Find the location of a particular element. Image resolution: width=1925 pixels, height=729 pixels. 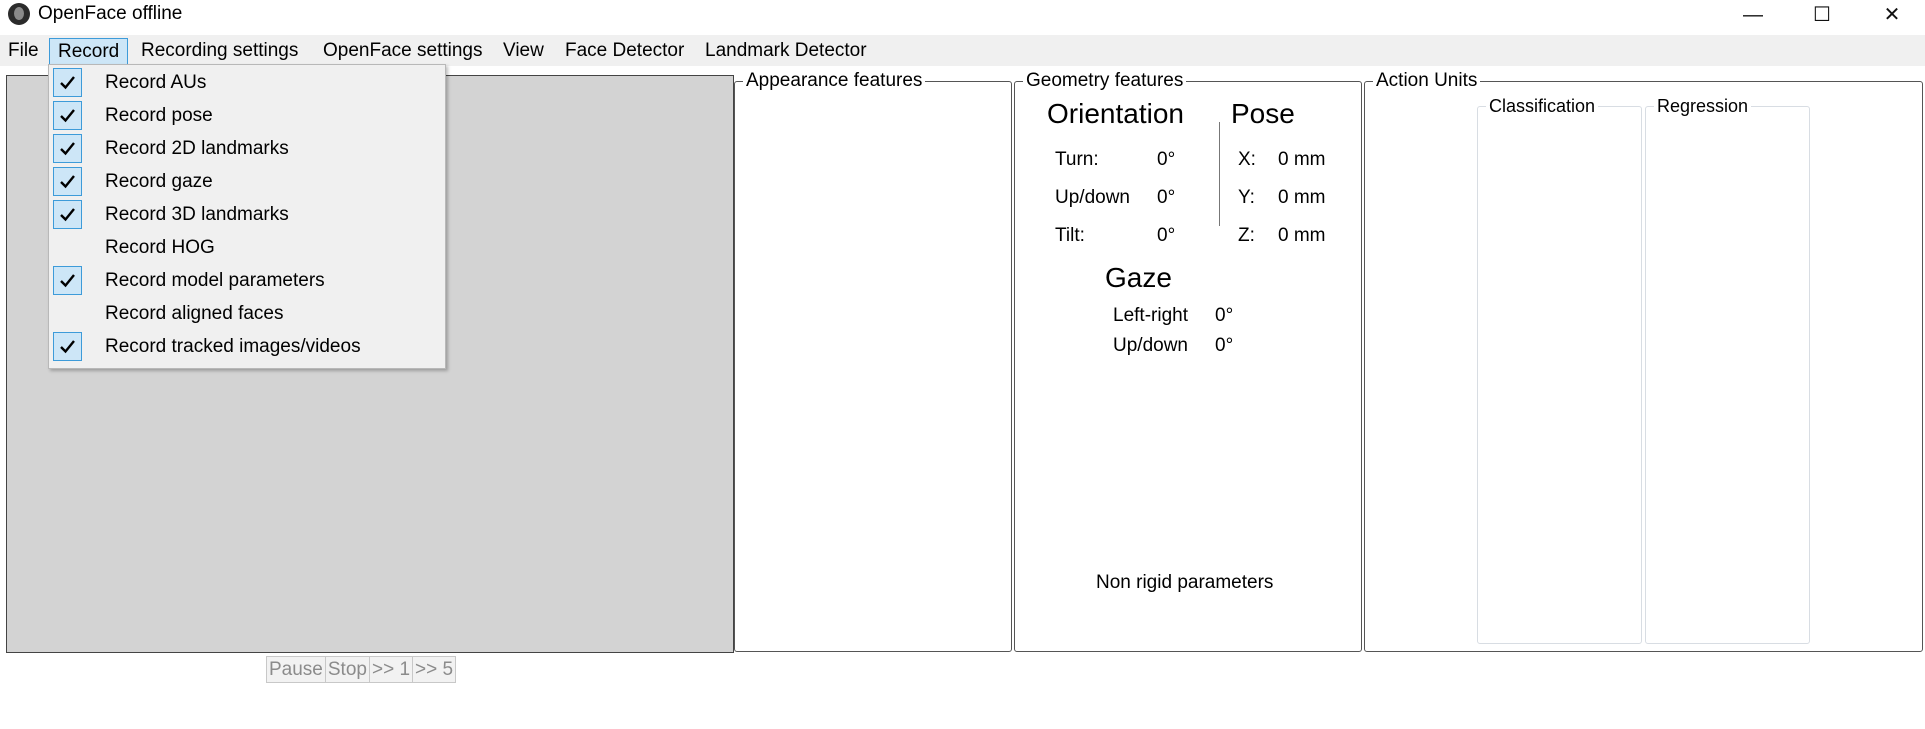

step-5-button: >> 5 is located at coordinates (434, 669).